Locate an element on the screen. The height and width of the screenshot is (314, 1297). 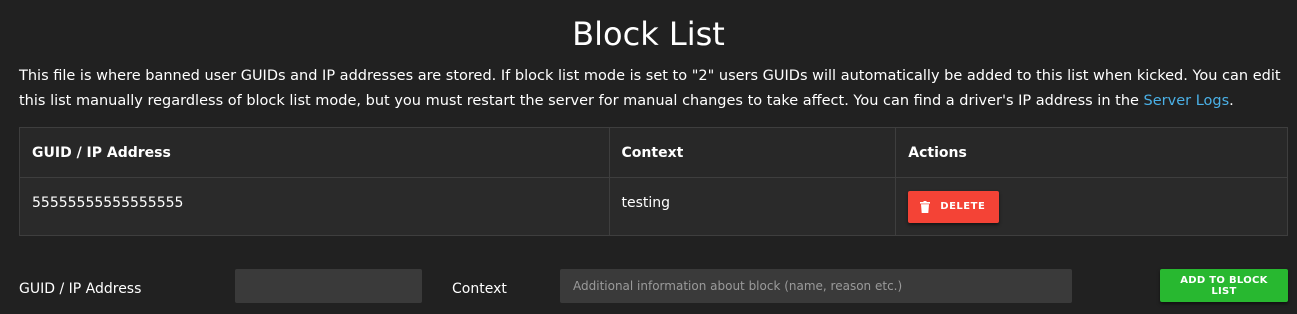
cell-context: testing is located at coordinates (752, 206).